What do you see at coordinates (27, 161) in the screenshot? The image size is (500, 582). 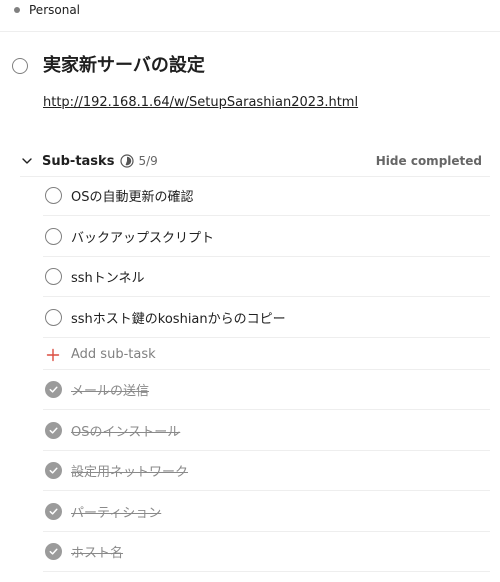 I see `chevron-down-icon` at bounding box center [27, 161].